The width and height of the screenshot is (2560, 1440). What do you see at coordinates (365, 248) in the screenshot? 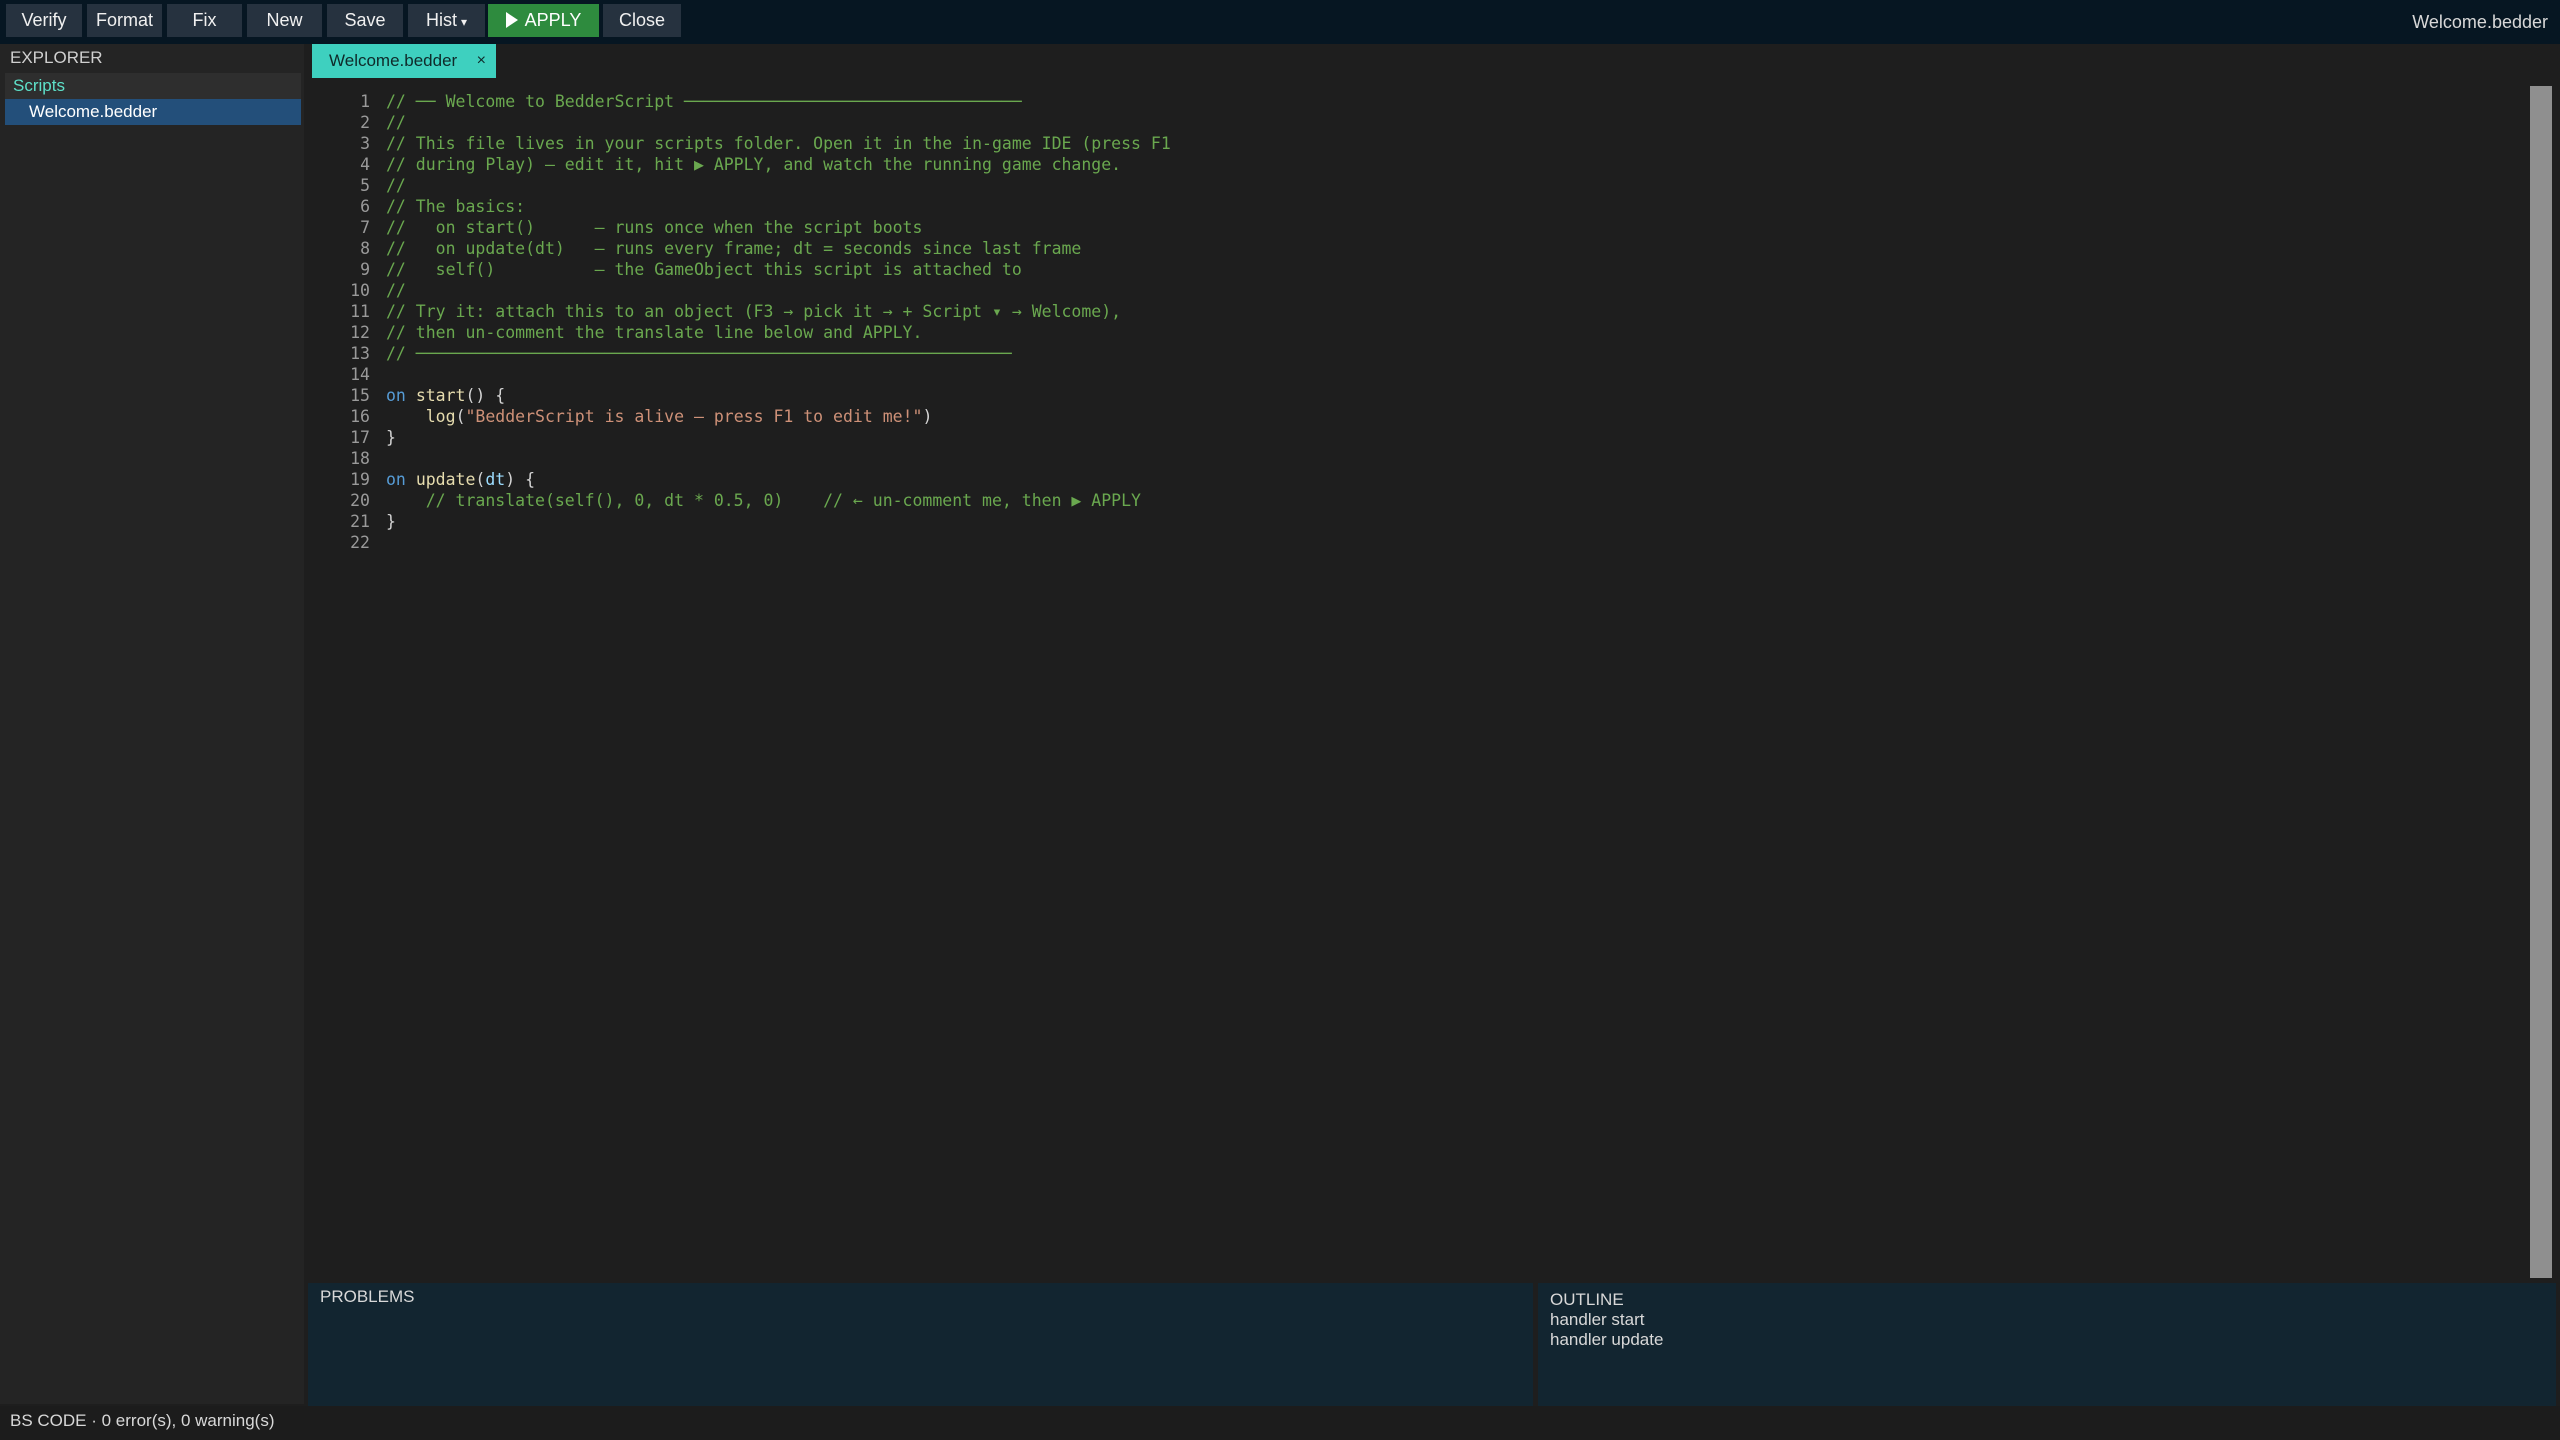
I see `line-number: 8` at bounding box center [365, 248].